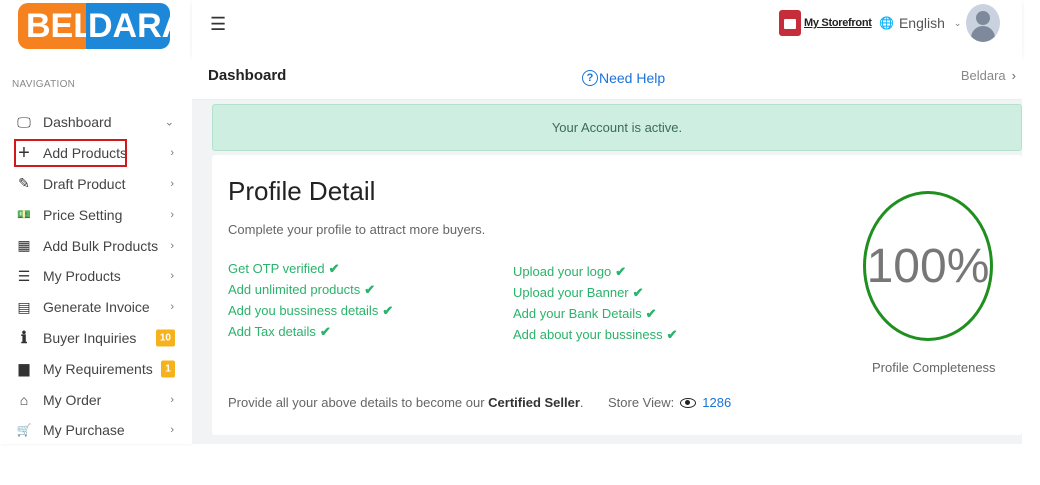 Image resolution: width=1040 pixels, height=485 pixels. I want to click on document-icon: ▆, so click(24, 368).